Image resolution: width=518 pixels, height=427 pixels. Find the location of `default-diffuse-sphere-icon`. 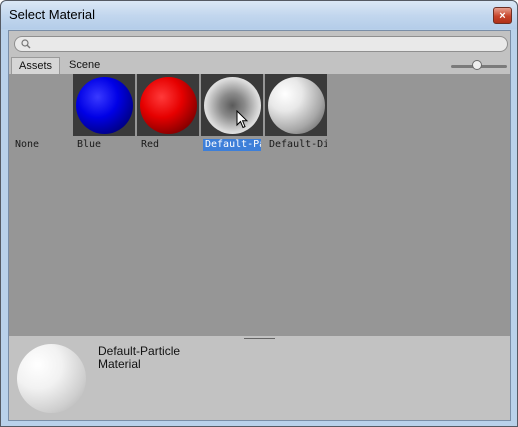

default-diffuse-sphere-icon is located at coordinates (296, 105).